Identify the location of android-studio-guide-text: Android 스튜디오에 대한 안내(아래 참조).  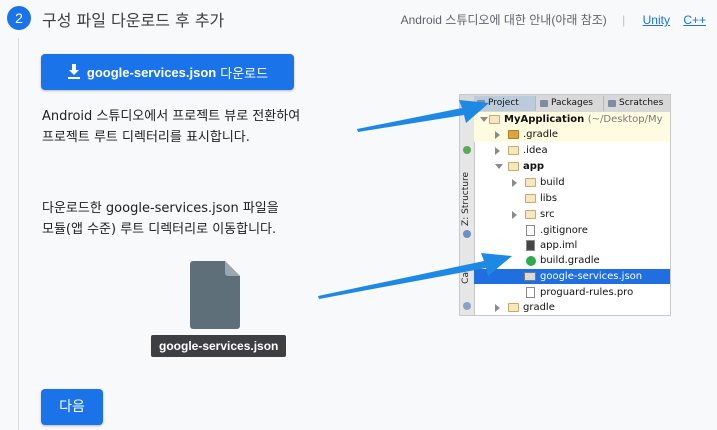
(503, 20).